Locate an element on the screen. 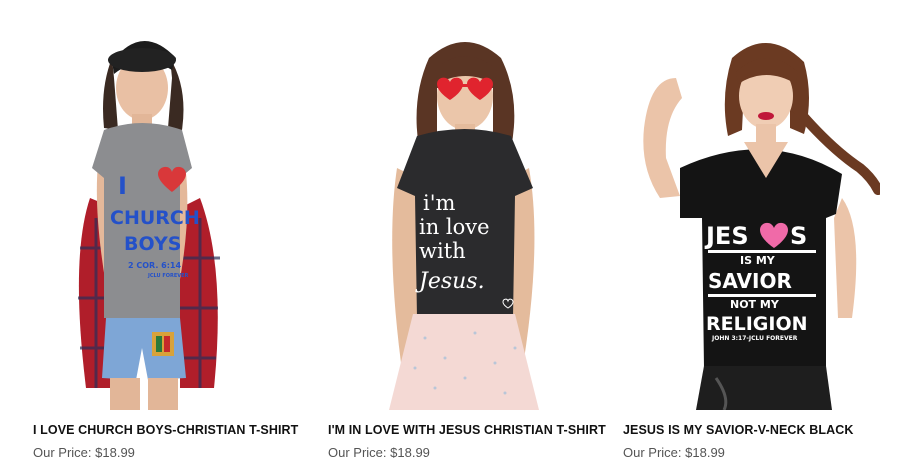 This screenshot has height=472, width=900. model-photo-church-boys: I CHURCH BOYS 2 COR. 6:14 JCLU FOREVER is located at coordinates (149, 225).